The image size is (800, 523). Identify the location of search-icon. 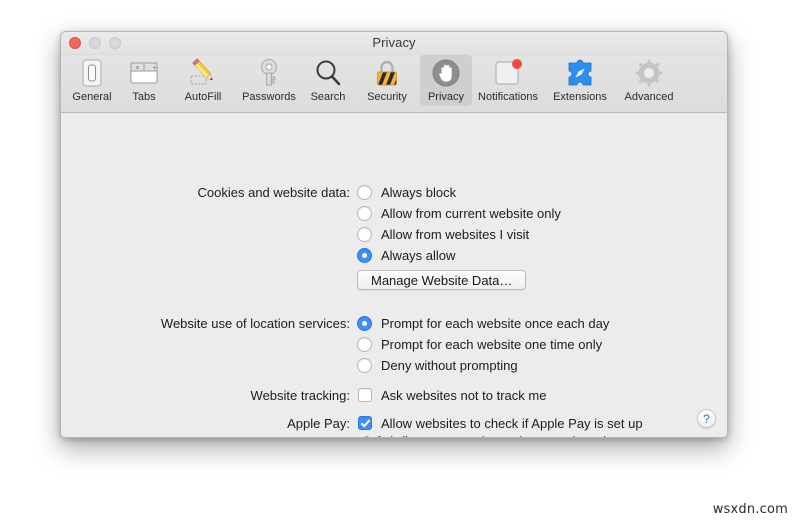
(328, 73).